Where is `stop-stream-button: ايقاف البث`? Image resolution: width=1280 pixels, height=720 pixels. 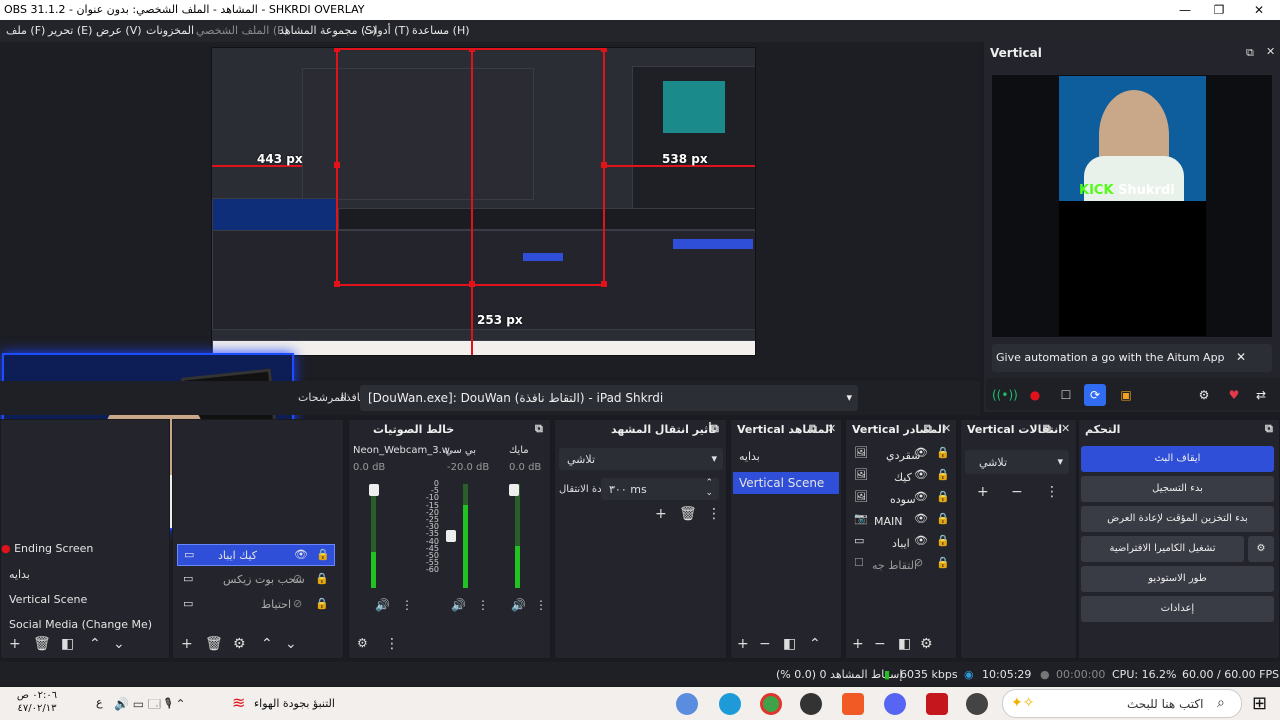
stop-stream-button: ايقاف البث is located at coordinates (1177, 459).